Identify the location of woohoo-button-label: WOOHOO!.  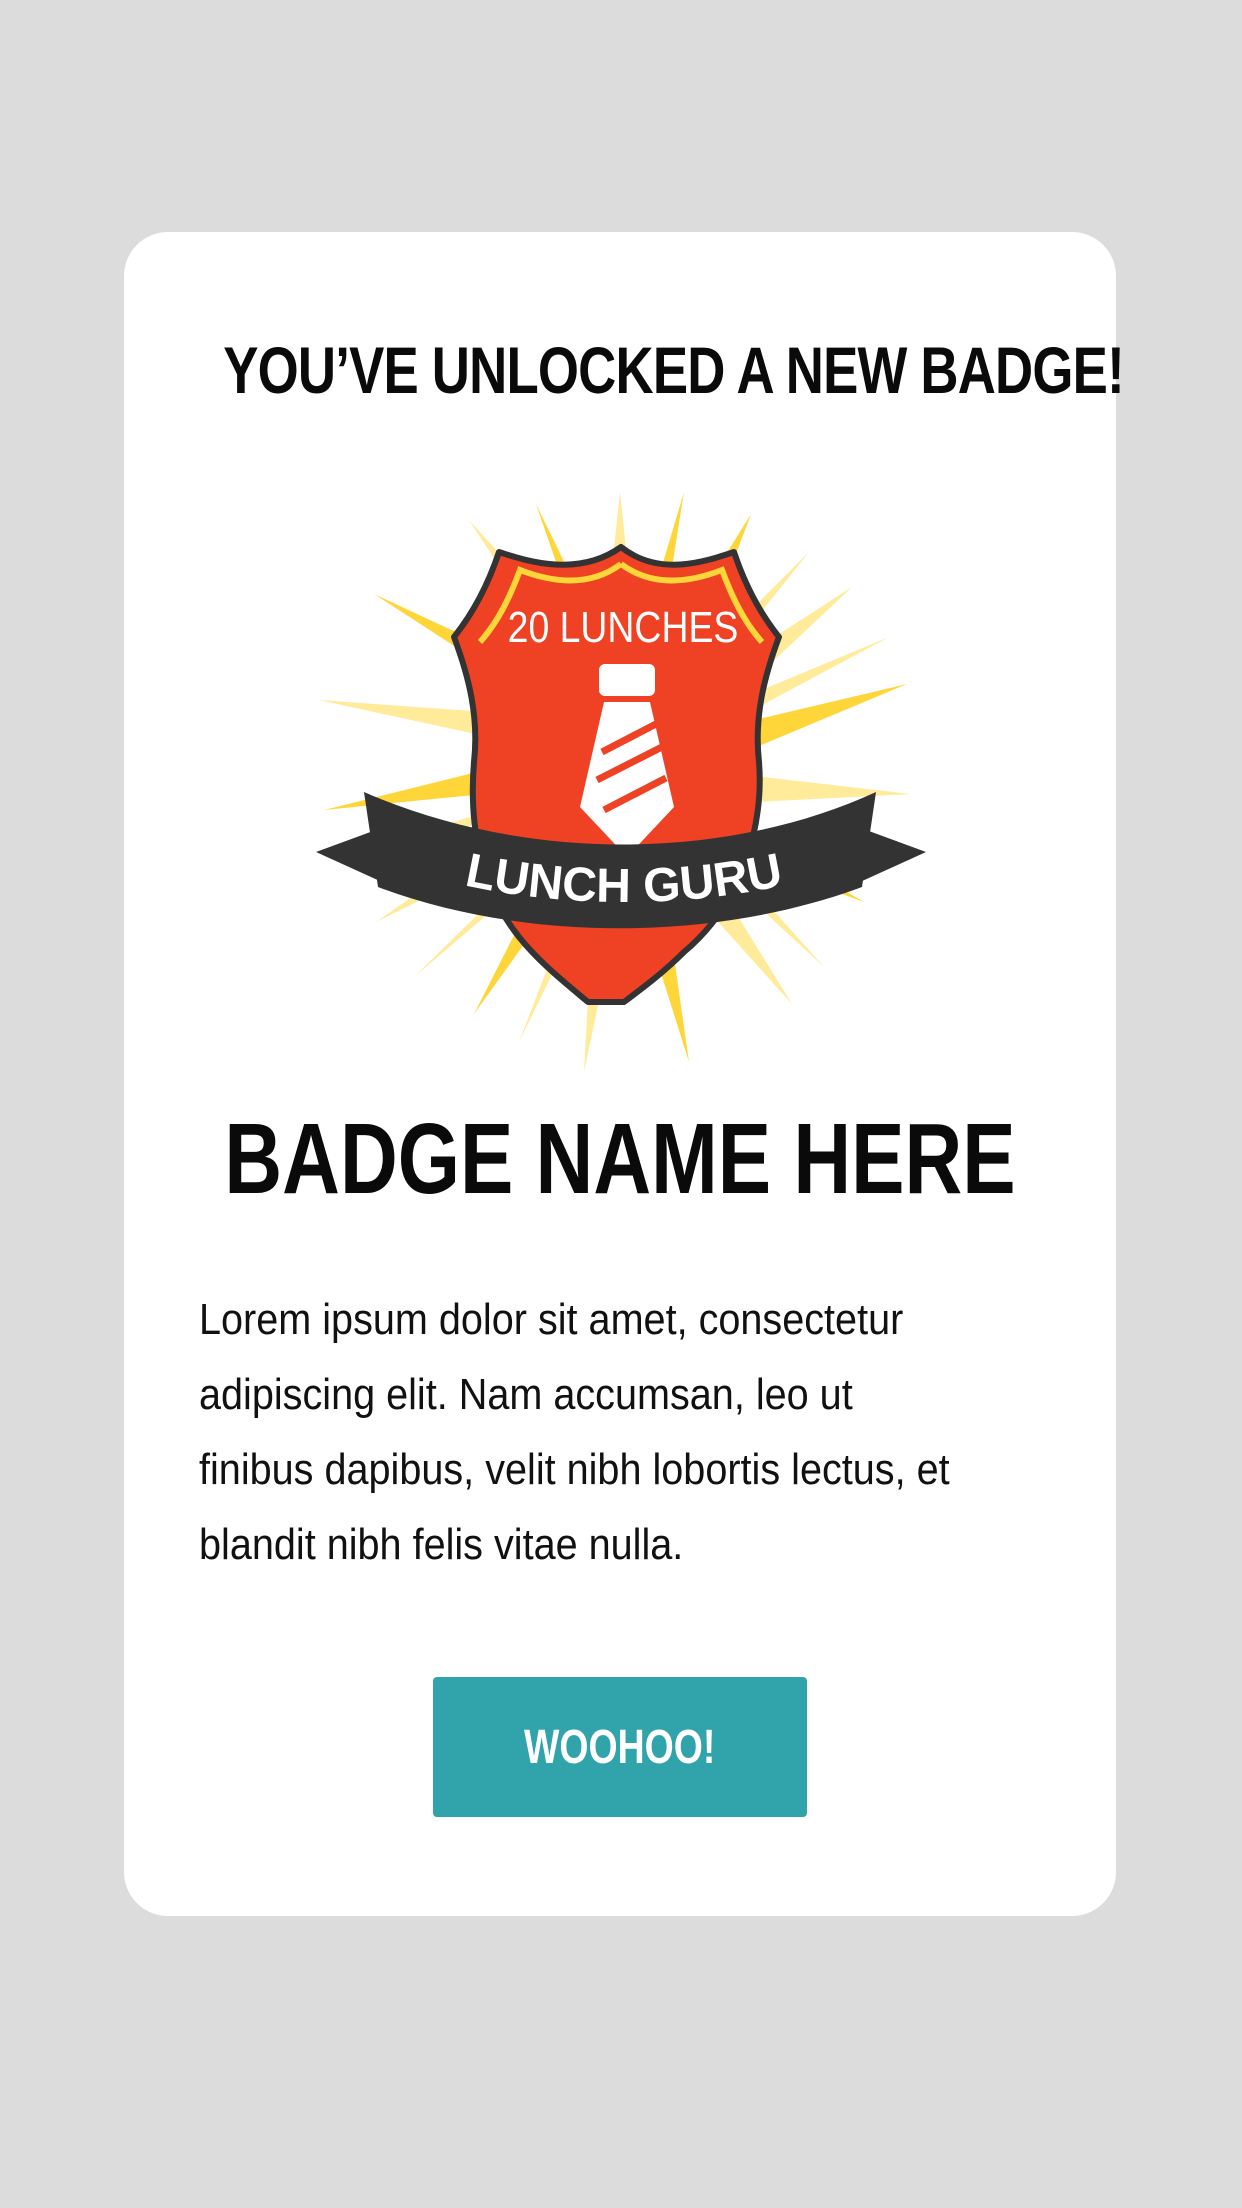
(620, 1747).